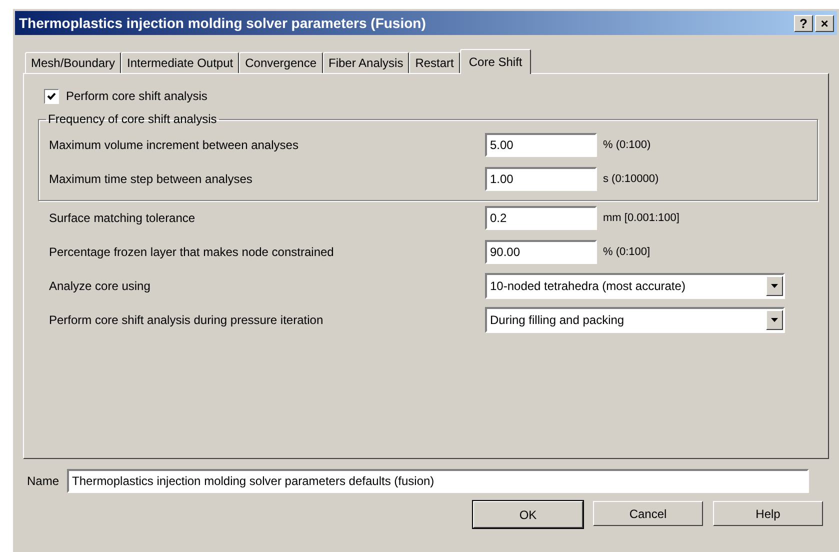 The width and height of the screenshot is (839, 552). Describe the element at coordinates (122, 218) in the screenshot. I see `field-label: Surface matching tolerance` at that location.